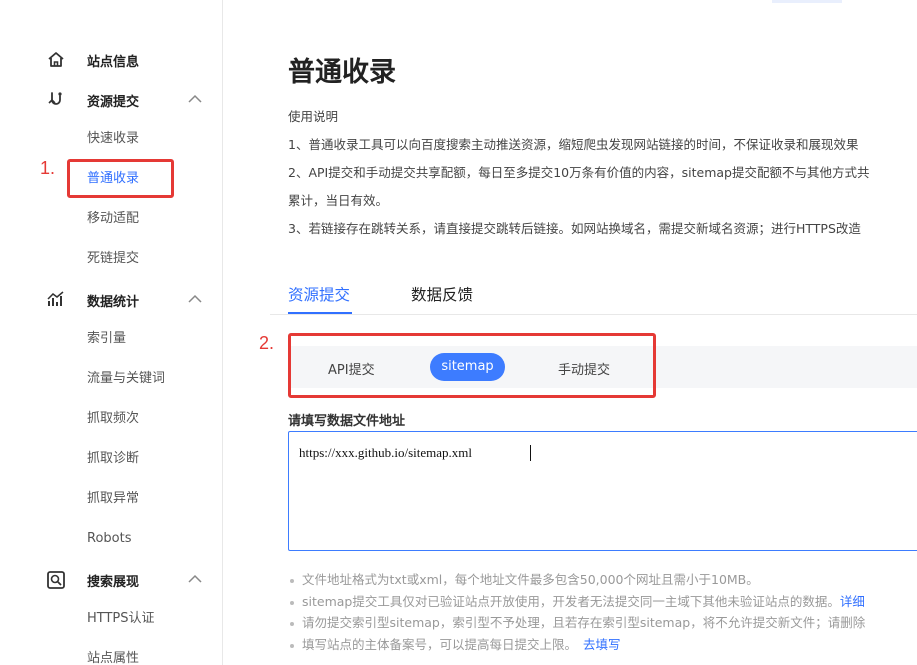  What do you see at coordinates (530, 453) in the screenshot?
I see `text-caret` at bounding box center [530, 453].